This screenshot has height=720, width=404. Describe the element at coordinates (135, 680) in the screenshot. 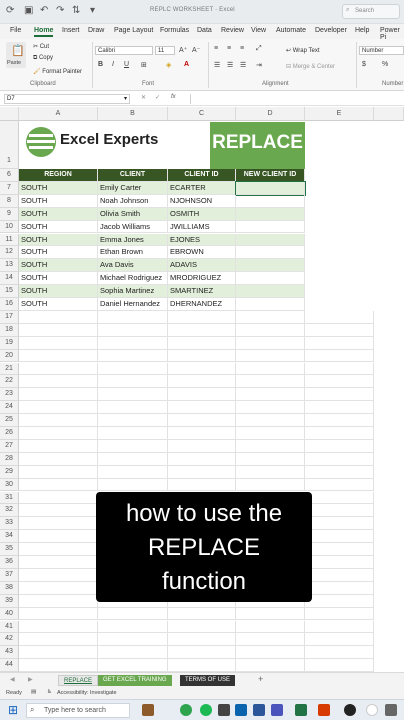

I see `sheet-tab: GET EXCEL TRAINING` at that location.